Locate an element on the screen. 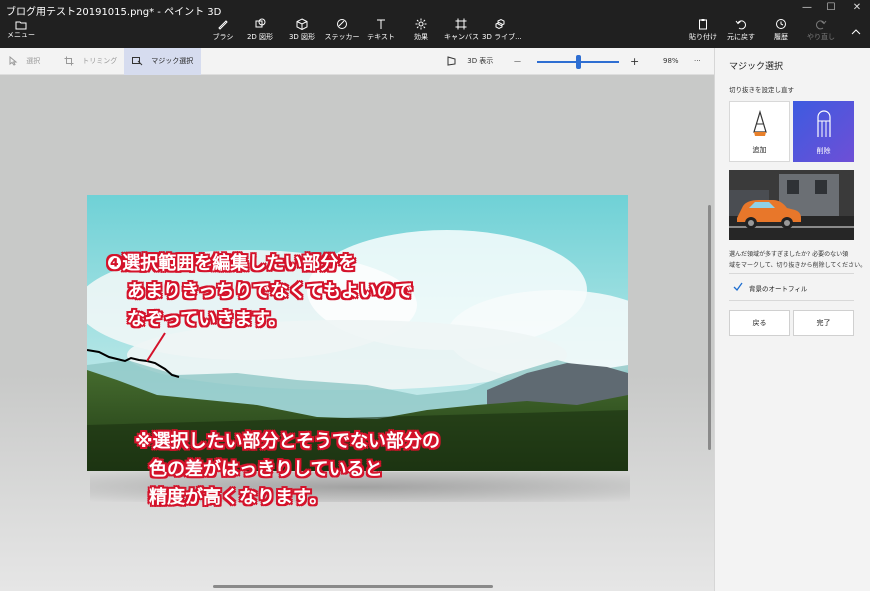 This screenshot has height=591, width=870. remove-card: 削除 is located at coordinates (823, 131).